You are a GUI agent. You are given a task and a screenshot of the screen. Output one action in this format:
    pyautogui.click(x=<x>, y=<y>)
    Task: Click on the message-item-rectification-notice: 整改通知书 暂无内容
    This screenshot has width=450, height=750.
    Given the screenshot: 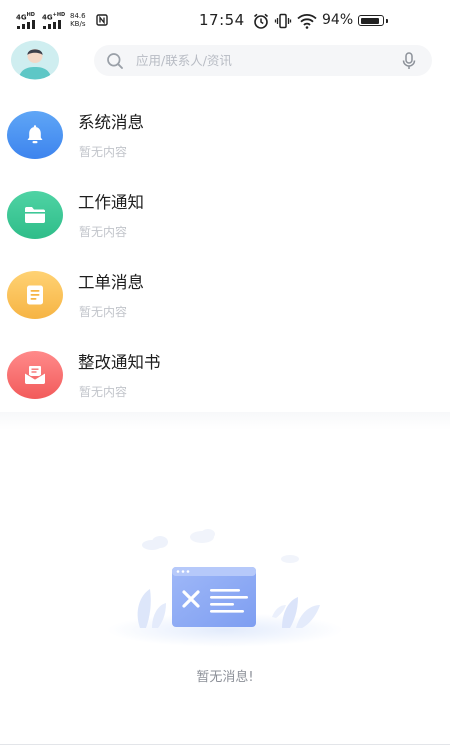 What is the action you would take?
    pyautogui.click(x=225, y=375)
    